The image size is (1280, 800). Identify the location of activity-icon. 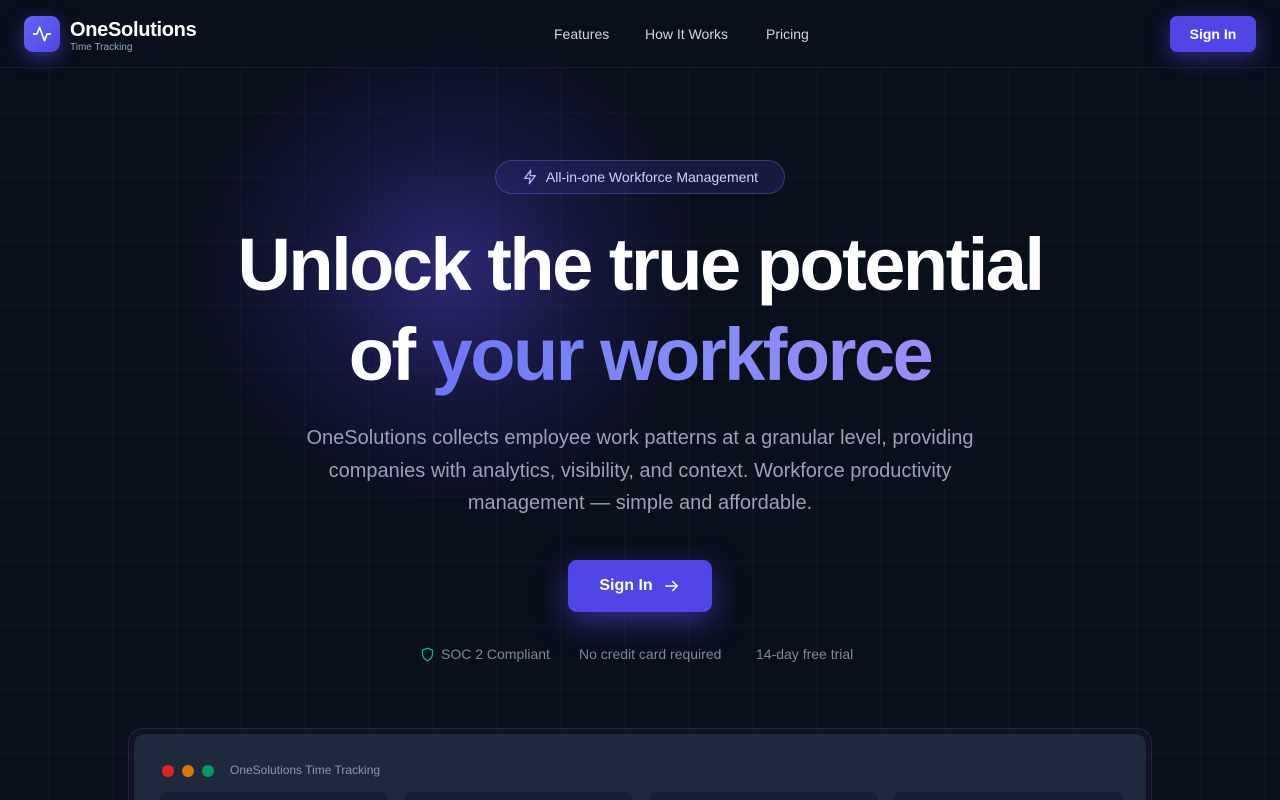
(42, 34).